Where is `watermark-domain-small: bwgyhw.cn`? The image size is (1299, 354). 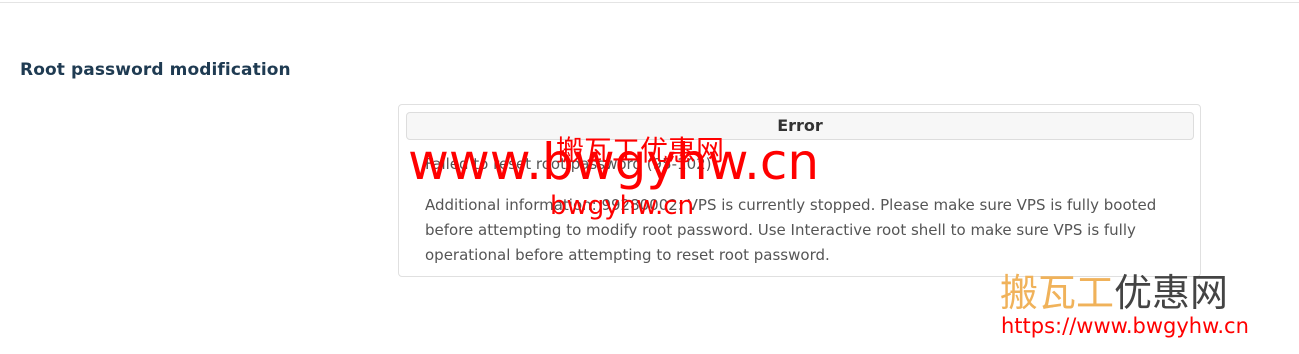 watermark-domain-small: bwgyhw.cn is located at coordinates (622, 206).